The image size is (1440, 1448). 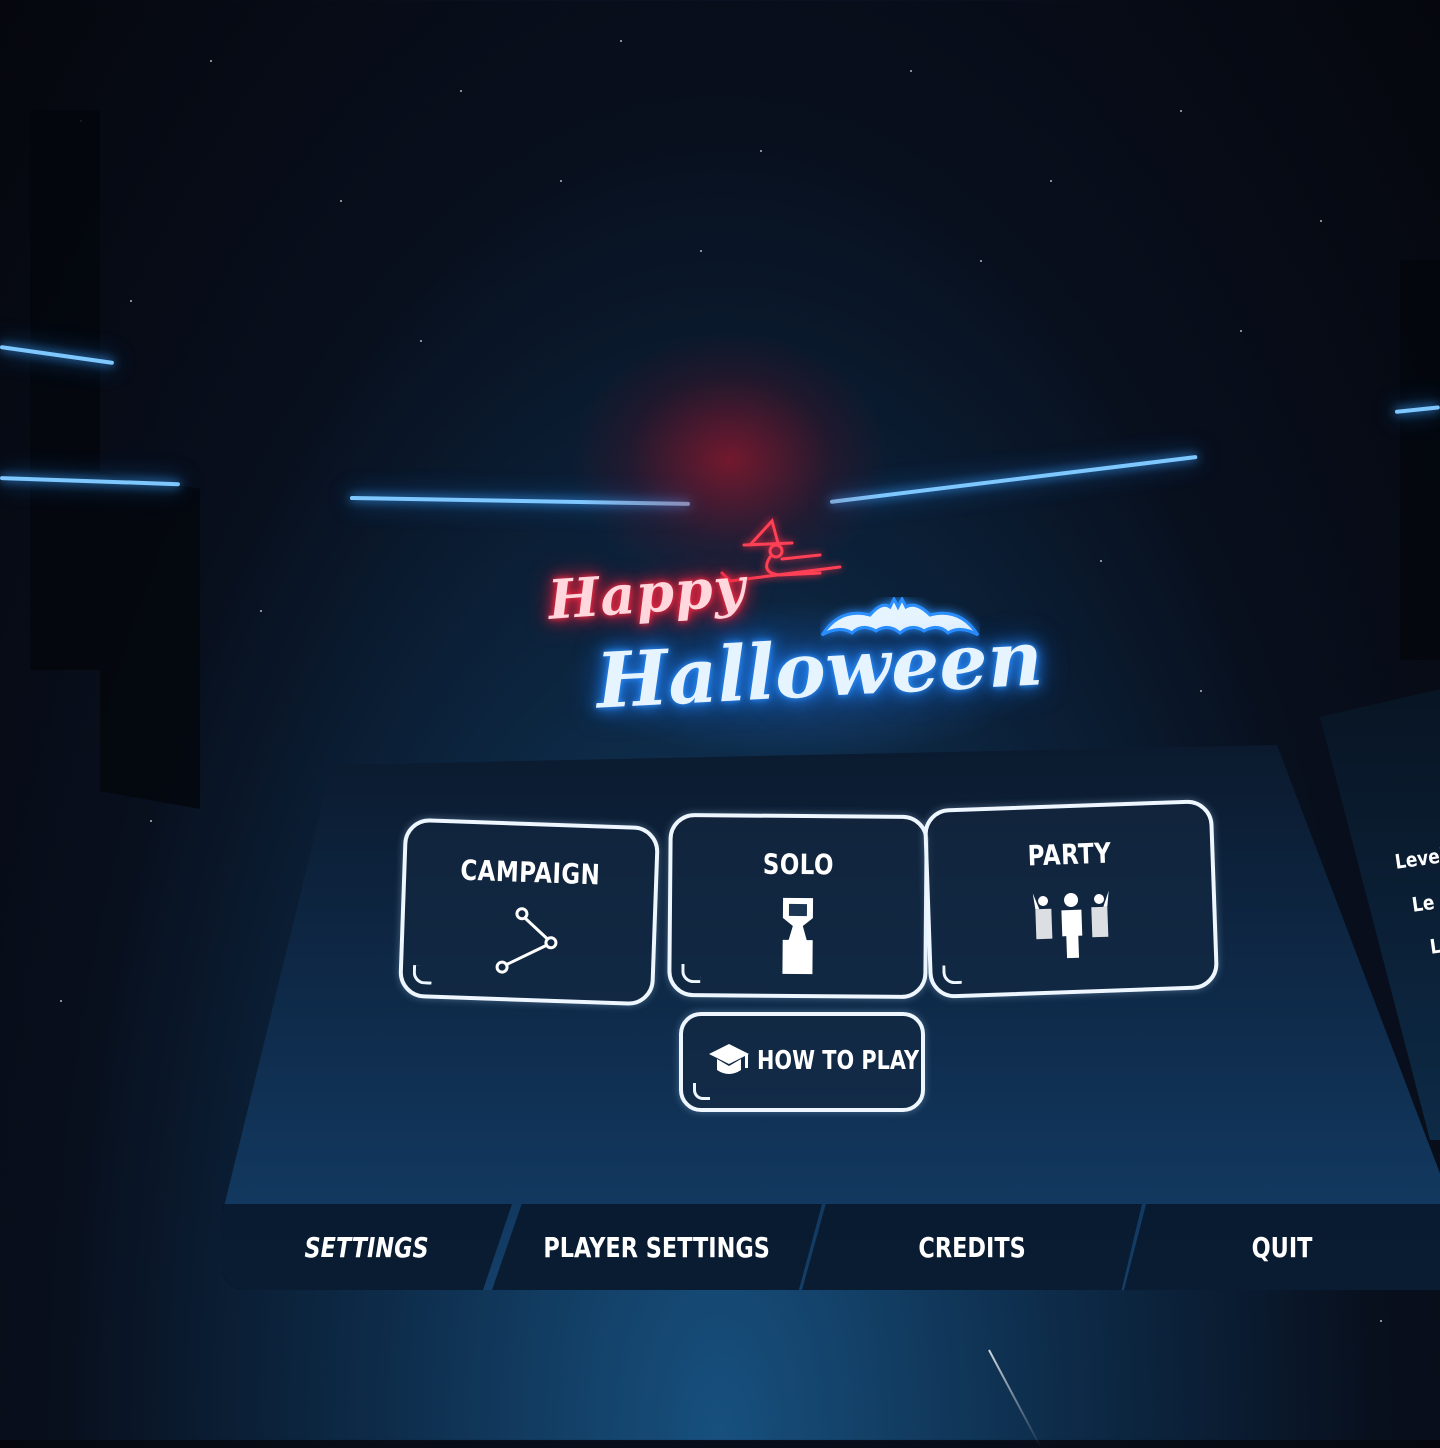 What do you see at coordinates (838, 1061) in the screenshot?
I see `how-to-play-label: HOW TO PLAY` at bounding box center [838, 1061].